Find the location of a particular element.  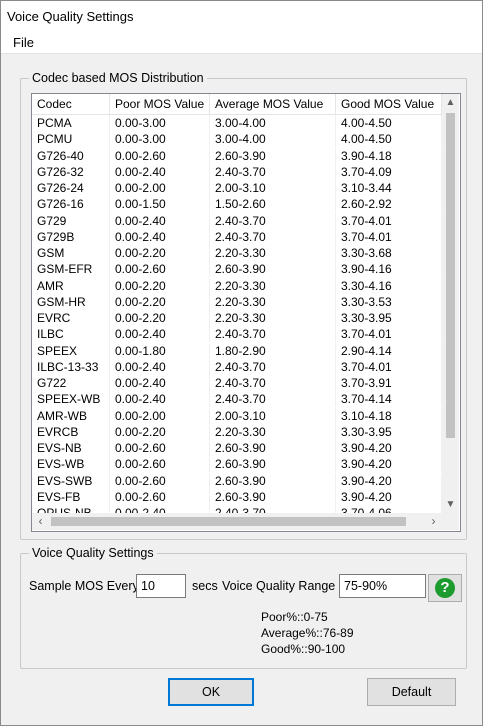

voice-quality-range-input: 75-90% is located at coordinates (382, 586).